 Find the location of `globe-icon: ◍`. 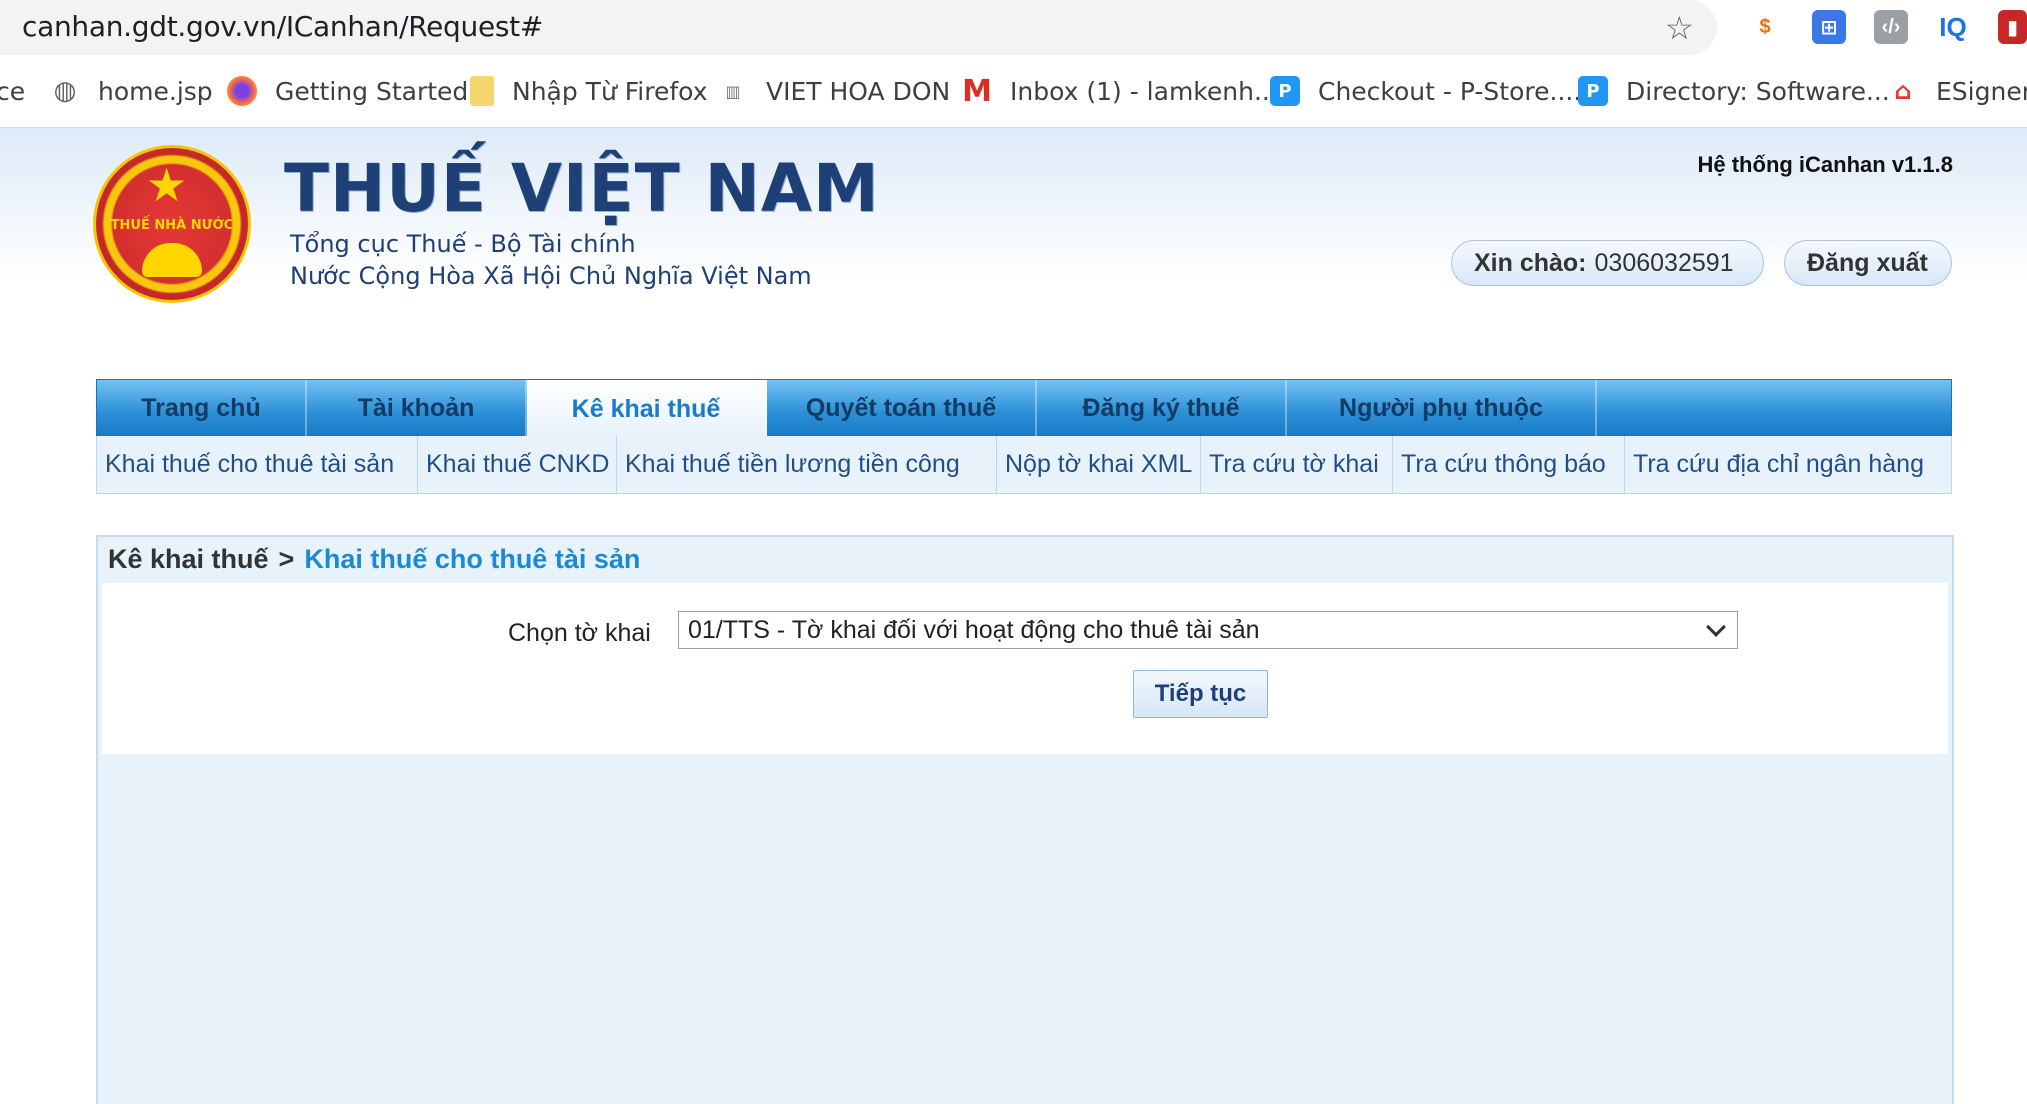

globe-icon: ◍ is located at coordinates (65, 91).